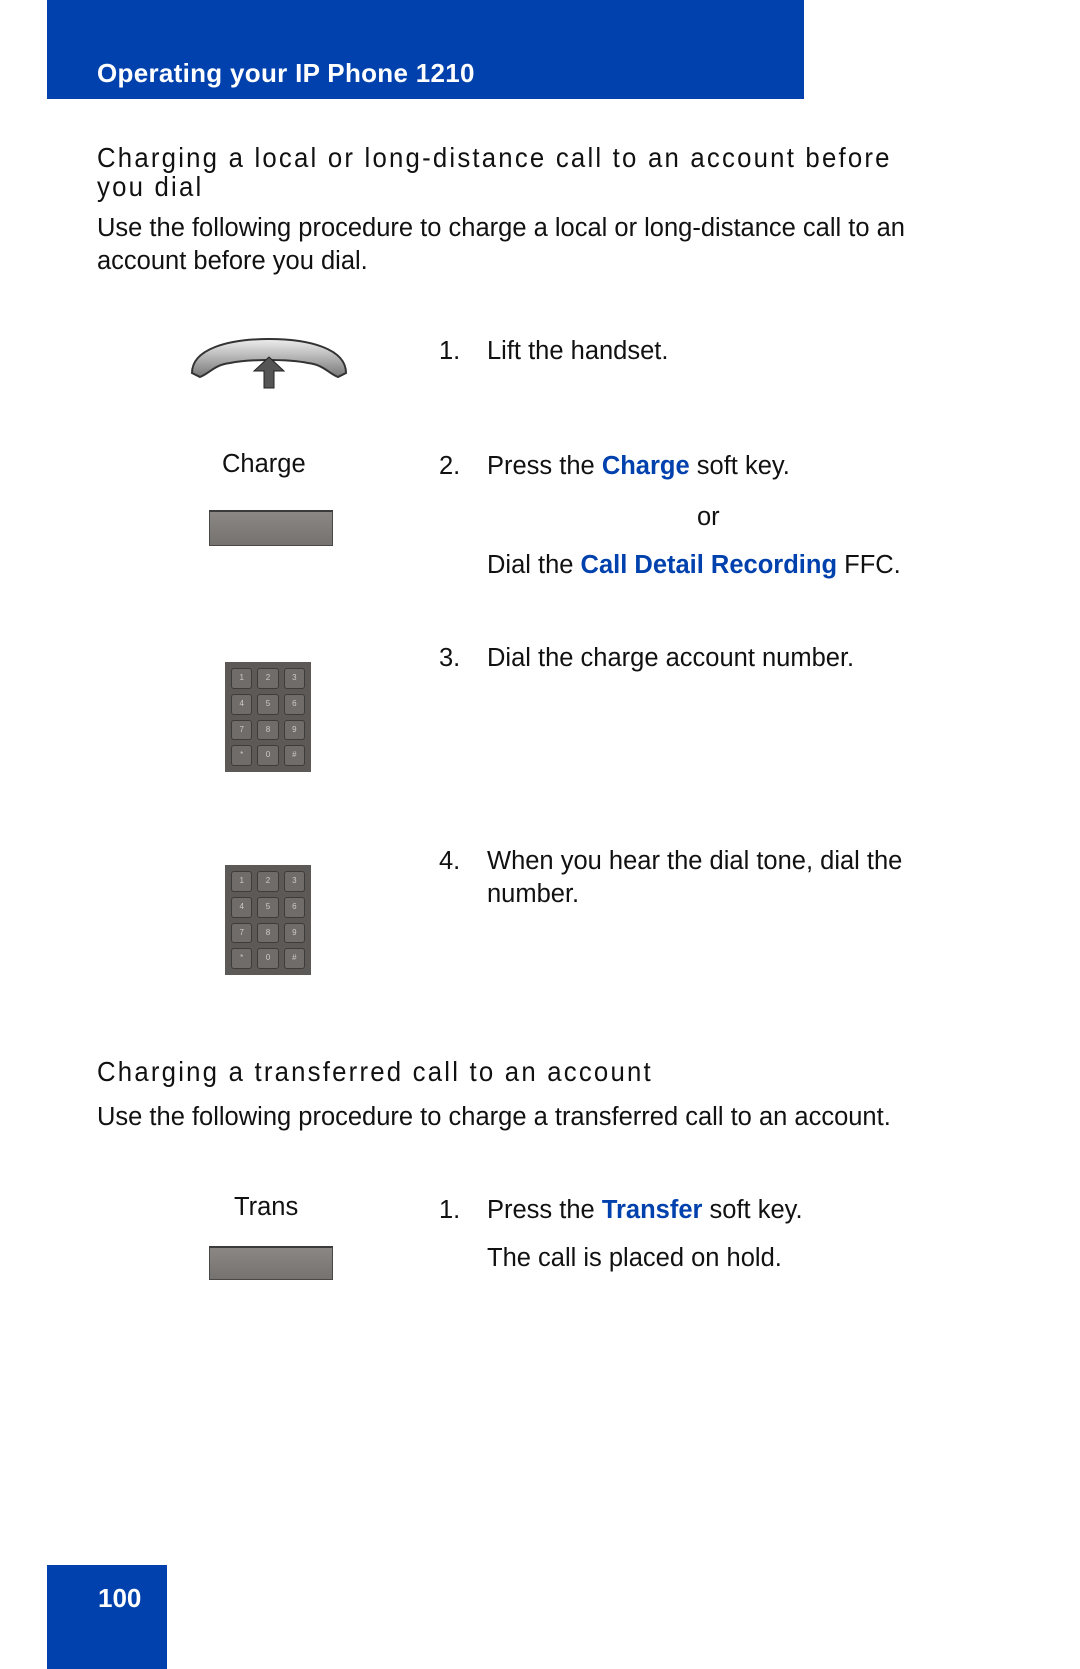  What do you see at coordinates (645, 1210) in the screenshot?
I see `step-text: Press the Transfer soft key.` at bounding box center [645, 1210].